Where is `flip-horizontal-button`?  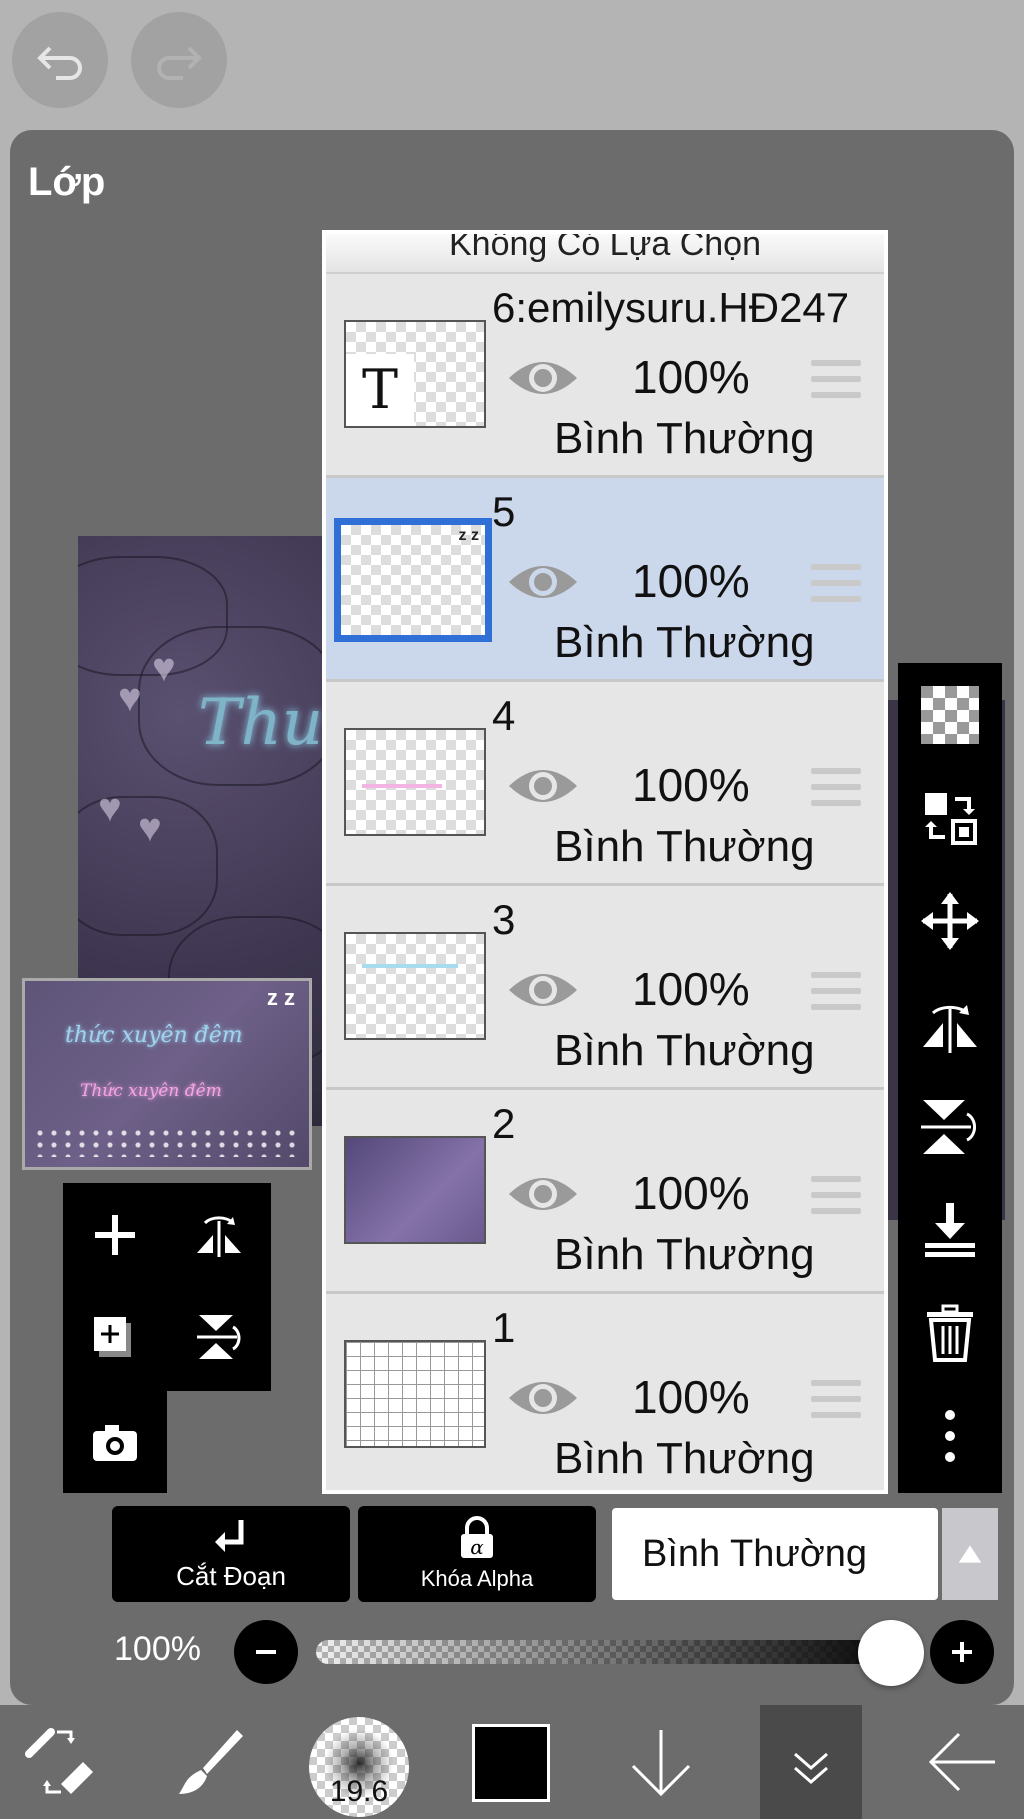 flip-horizontal-button is located at coordinates (219, 1235).